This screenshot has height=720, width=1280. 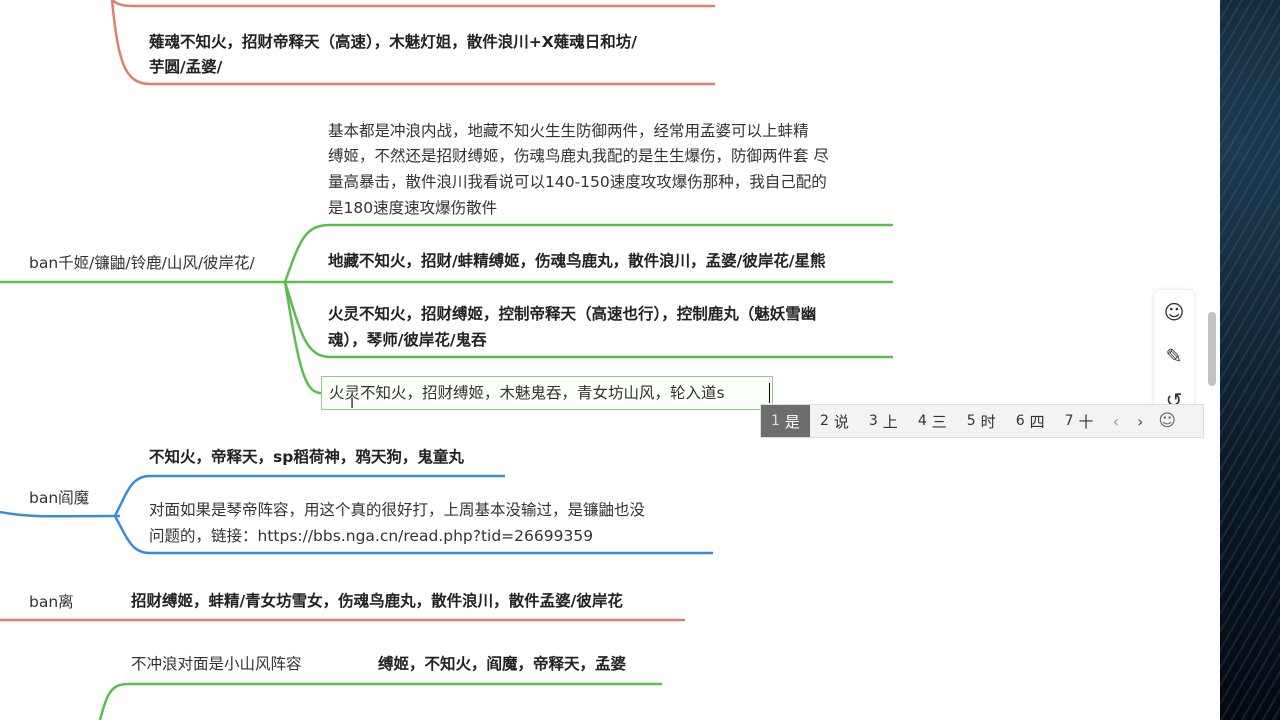 What do you see at coordinates (306, 457) in the screenshot?
I see `b2-combo: 不知火，帝释天，sp稻荷神，鸦天狗，鬼童丸` at bounding box center [306, 457].